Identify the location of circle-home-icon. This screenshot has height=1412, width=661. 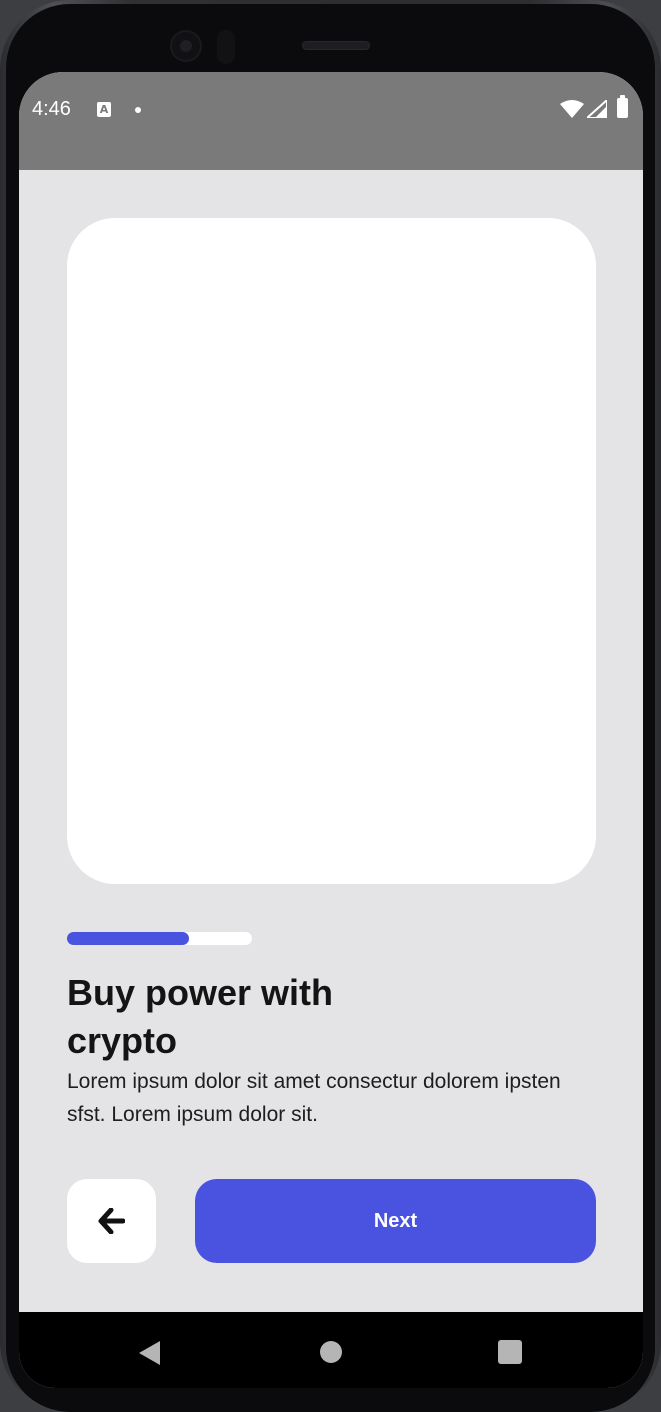
(331, 1352).